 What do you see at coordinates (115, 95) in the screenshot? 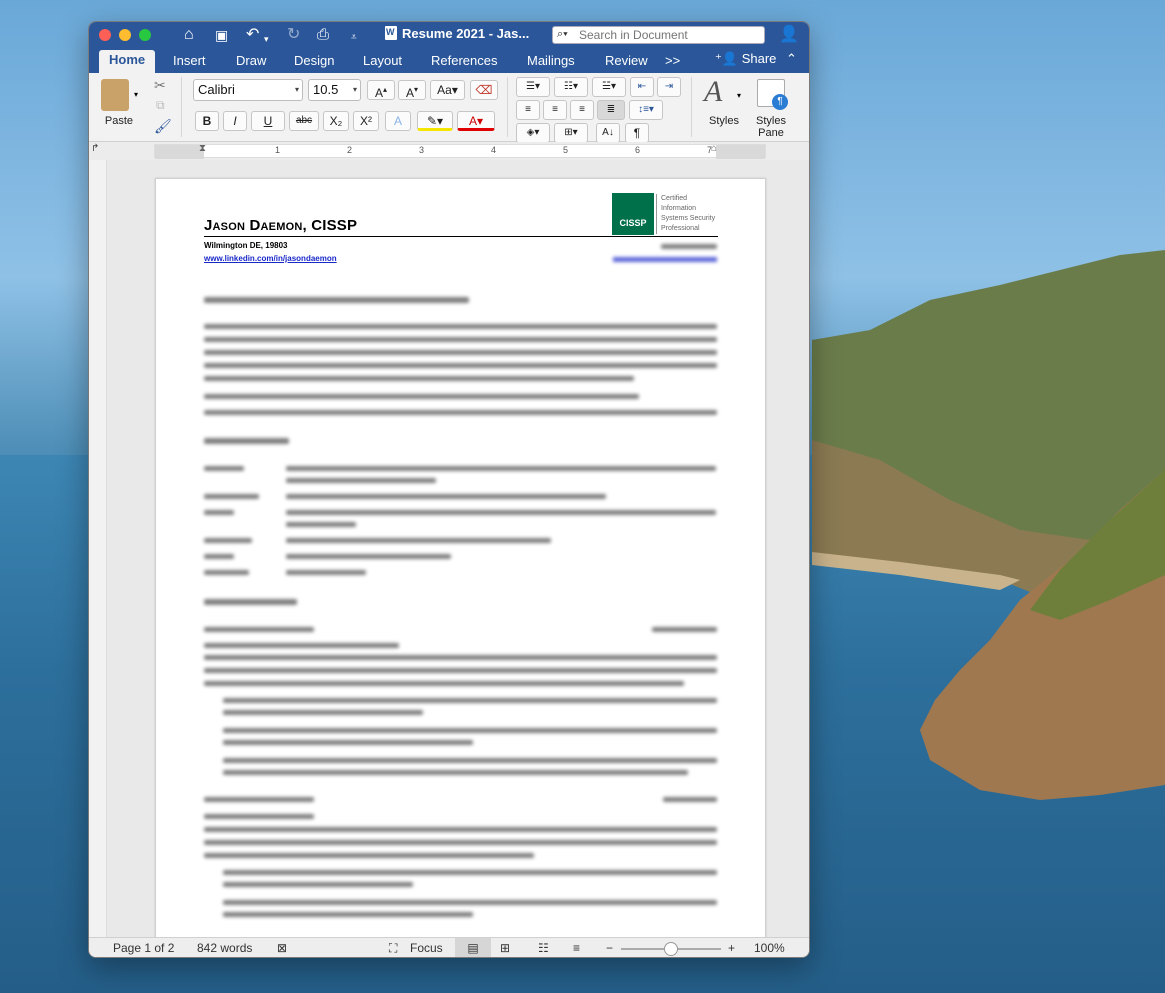
I see `paste-icon` at bounding box center [115, 95].